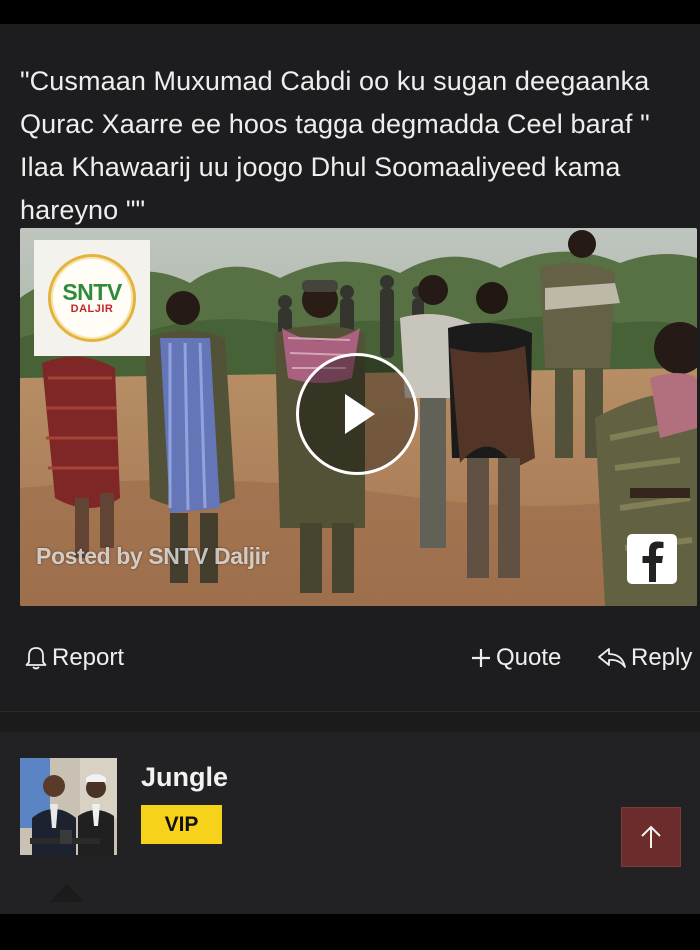  Describe the element at coordinates (88, 657) in the screenshot. I see `report-label: Report` at that location.